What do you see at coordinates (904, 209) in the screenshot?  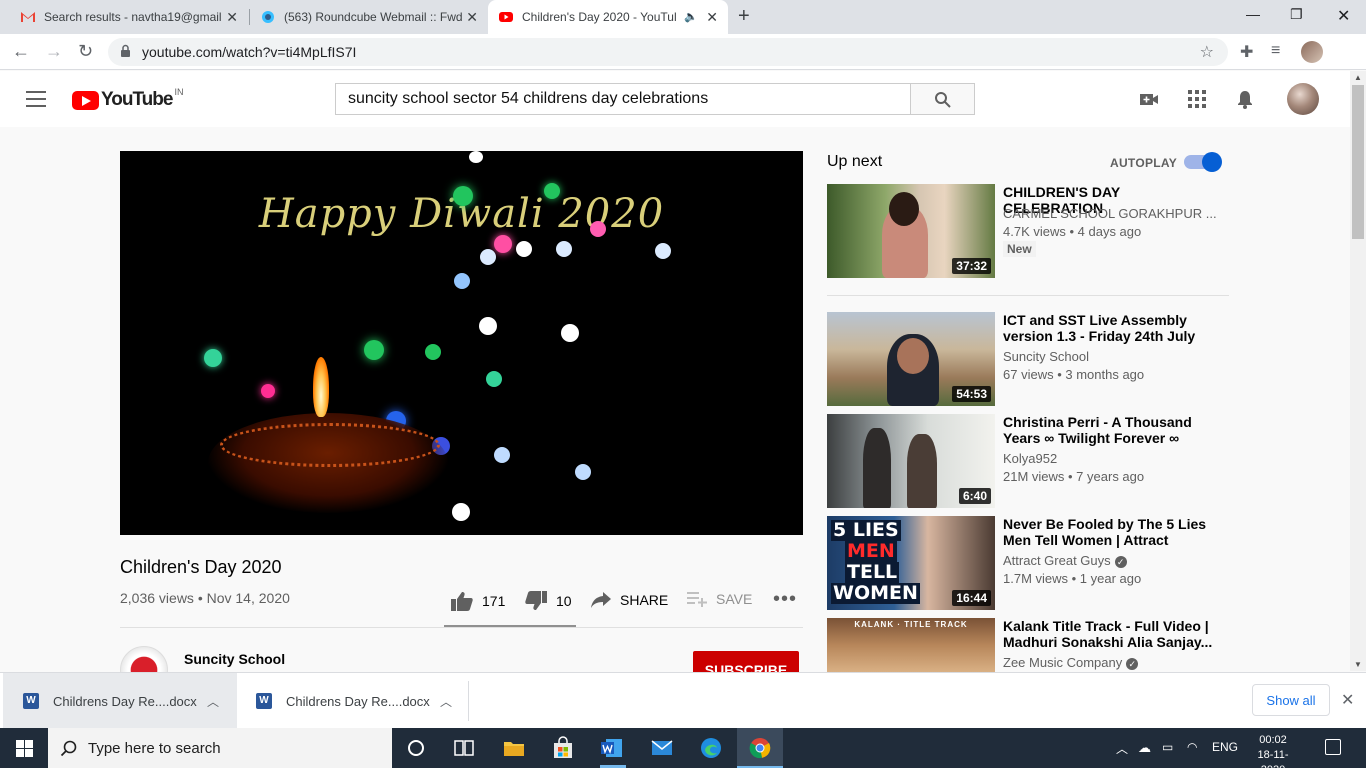 I see `thumbnail-figure-head` at bounding box center [904, 209].